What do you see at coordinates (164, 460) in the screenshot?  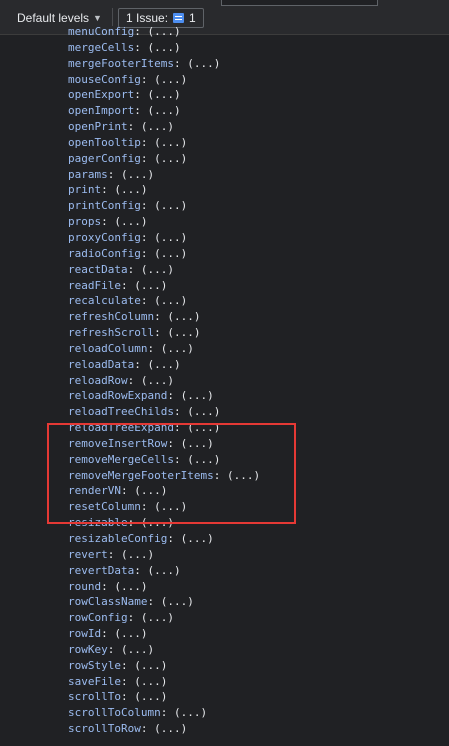 I see `property-row: removeMergeCells: (...)` at bounding box center [164, 460].